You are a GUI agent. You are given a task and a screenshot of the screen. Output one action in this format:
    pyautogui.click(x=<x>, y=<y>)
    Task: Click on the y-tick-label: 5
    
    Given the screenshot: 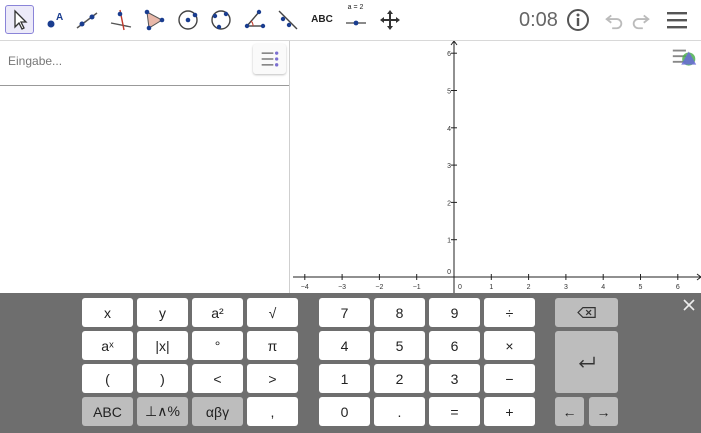 What is the action you would take?
    pyautogui.click(x=449, y=92)
    